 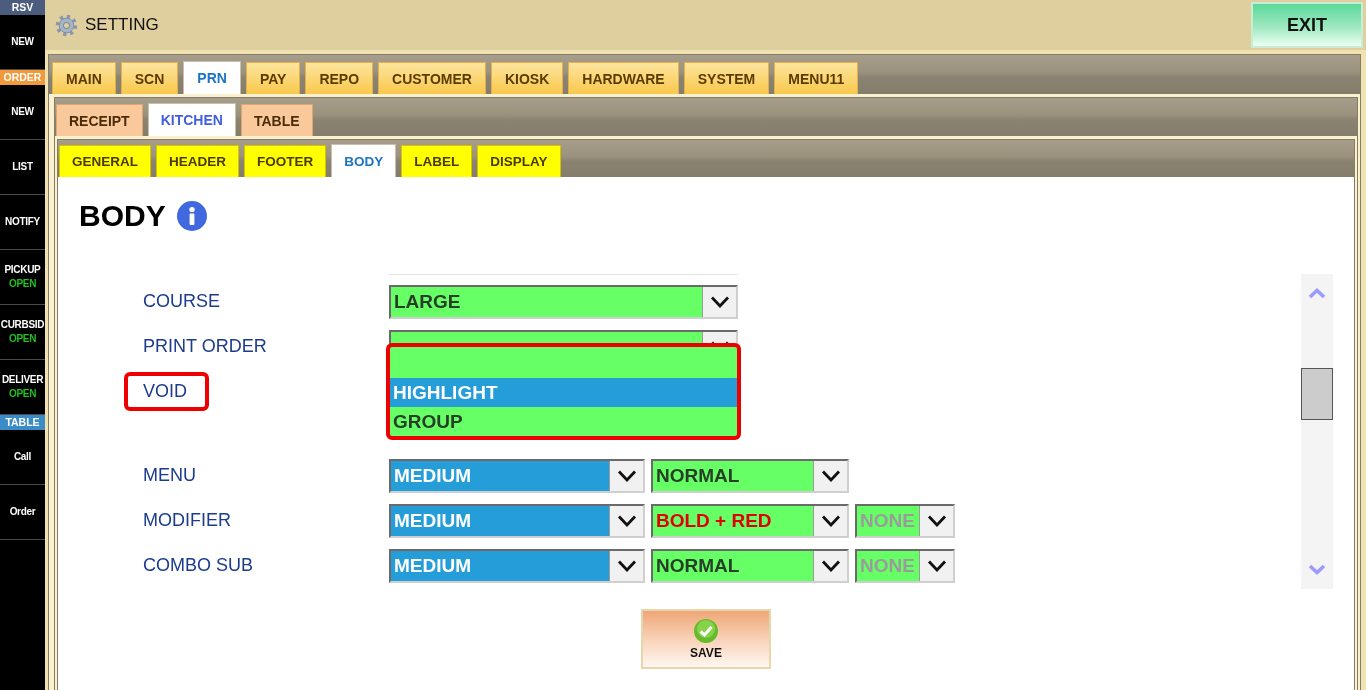 What do you see at coordinates (432, 78) in the screenshot?
I see `tab: CUSTOMER` at bounding box center [432, 78].